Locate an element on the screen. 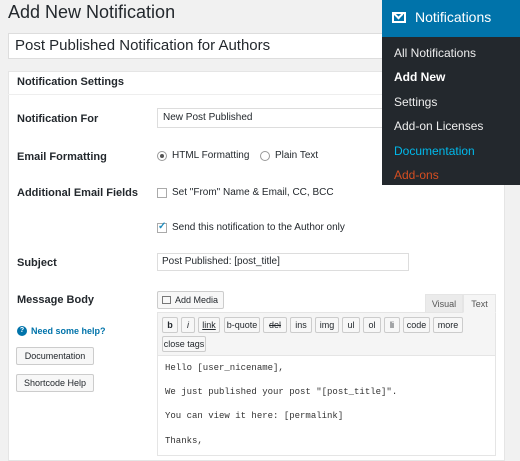  send-to-author-checkbox is located at coordinates (162, 227).